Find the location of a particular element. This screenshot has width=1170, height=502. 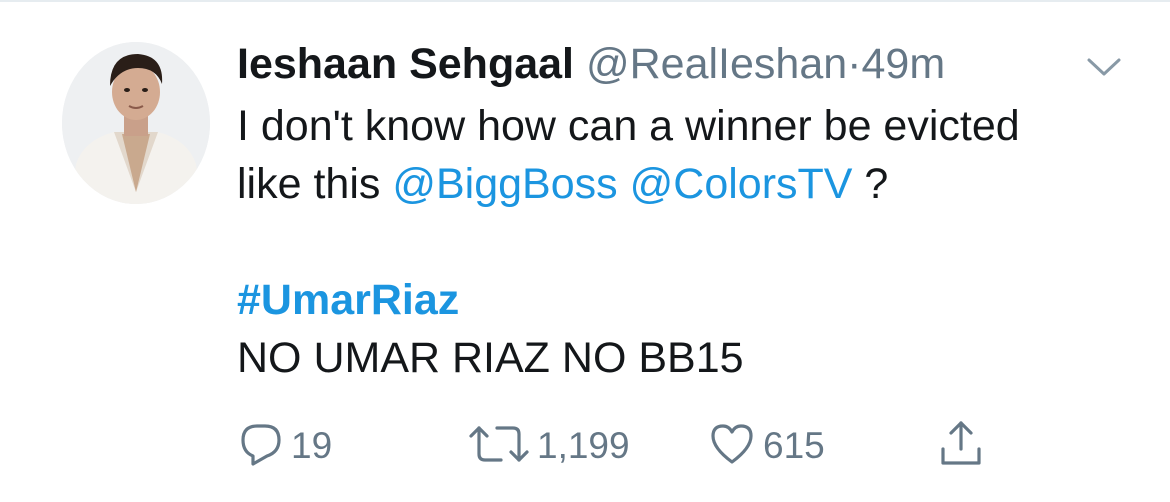

user-handle: @RealIeshan is located at coordinates (716, 64).